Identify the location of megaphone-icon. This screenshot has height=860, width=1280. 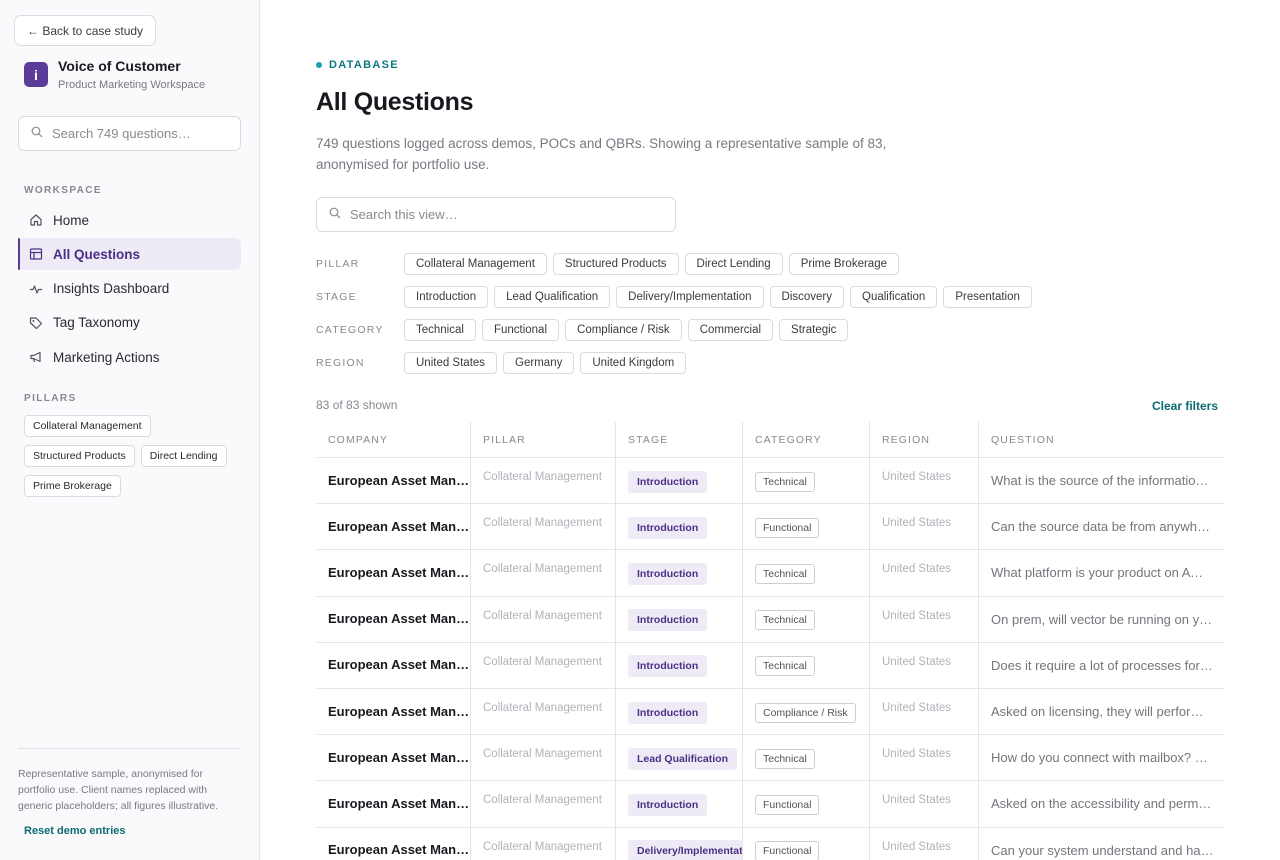
(35, 357).